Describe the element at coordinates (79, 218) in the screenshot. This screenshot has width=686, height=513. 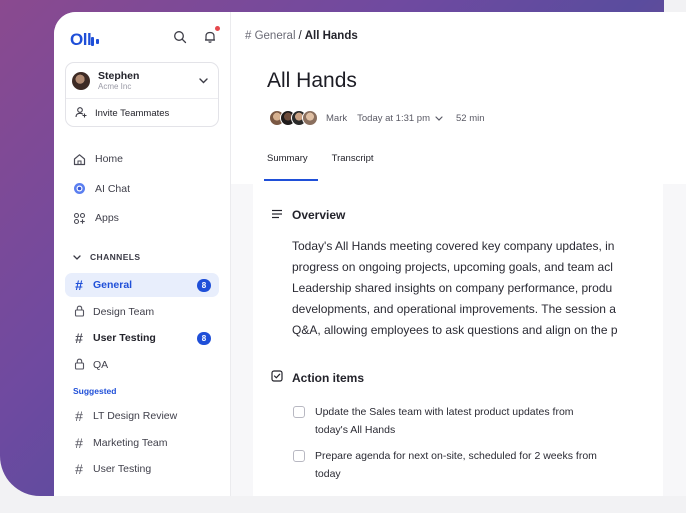
I see `apps-icon` at that location.